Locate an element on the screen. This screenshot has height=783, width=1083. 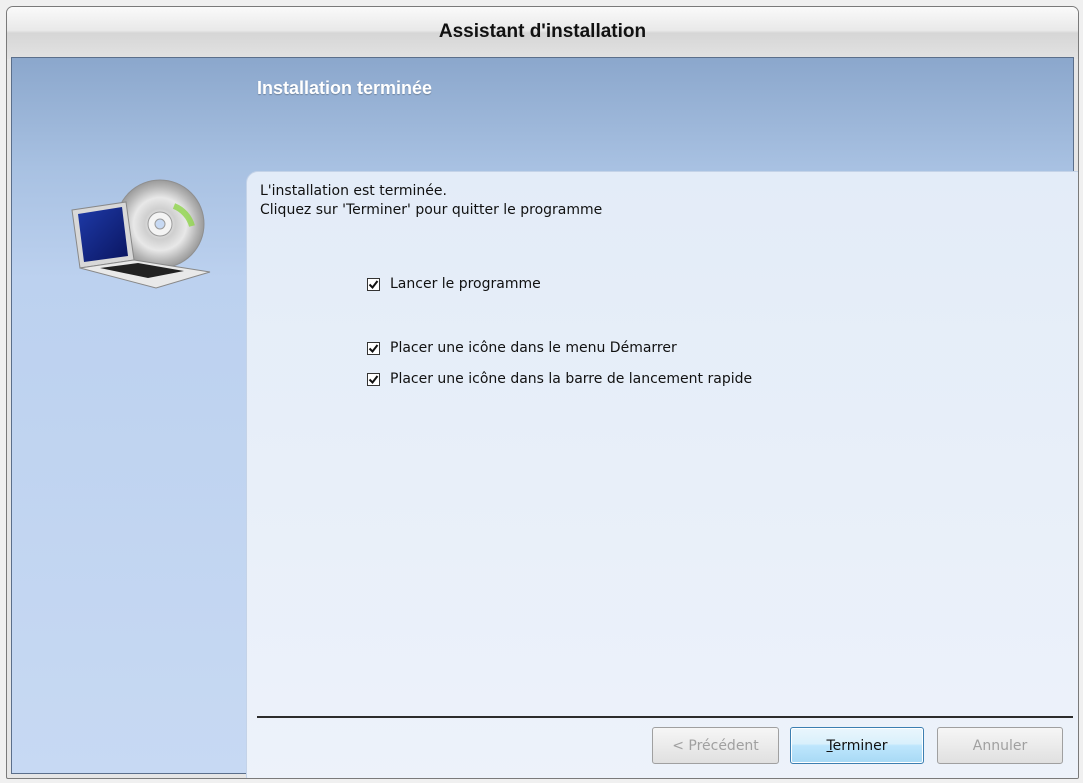
cancel-button-label: Annuler is located at coordinates (1000, 745).